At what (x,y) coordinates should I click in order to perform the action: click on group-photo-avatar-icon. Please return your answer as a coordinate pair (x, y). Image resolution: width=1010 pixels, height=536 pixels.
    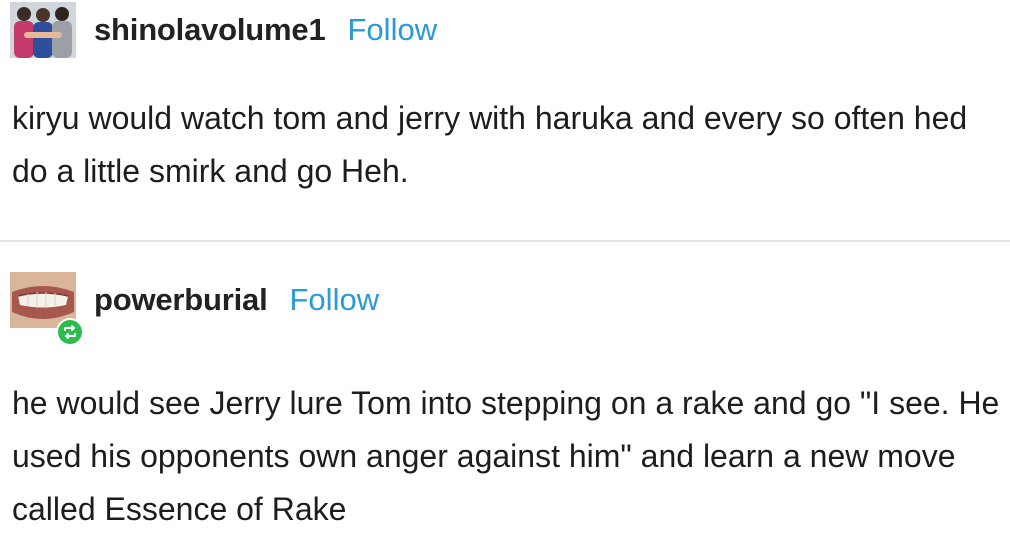
    Looking at the image, I should click on (43, 30).